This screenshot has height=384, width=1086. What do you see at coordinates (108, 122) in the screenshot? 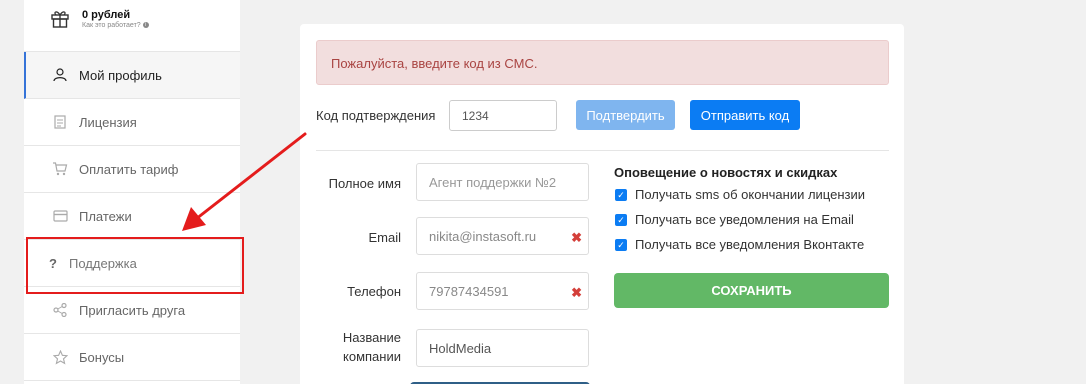
I see `sidebar-item-label: Лицензия` at bounding box center [108, 122].